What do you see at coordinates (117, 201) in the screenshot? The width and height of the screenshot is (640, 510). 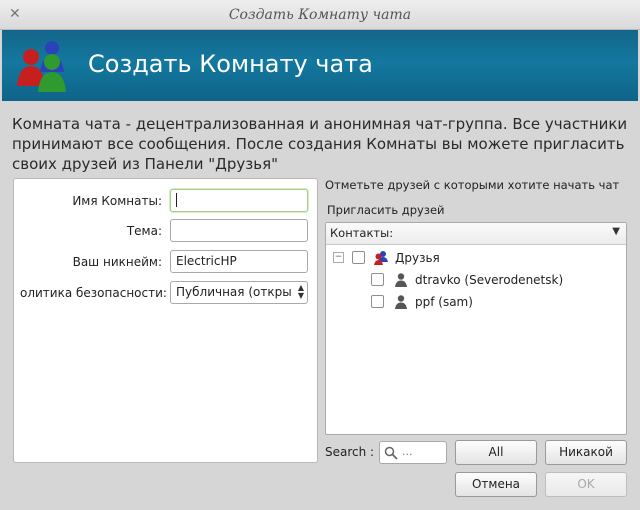 I see `room-name-label: Имя Комнаты:` at bounding box center [117, 201].